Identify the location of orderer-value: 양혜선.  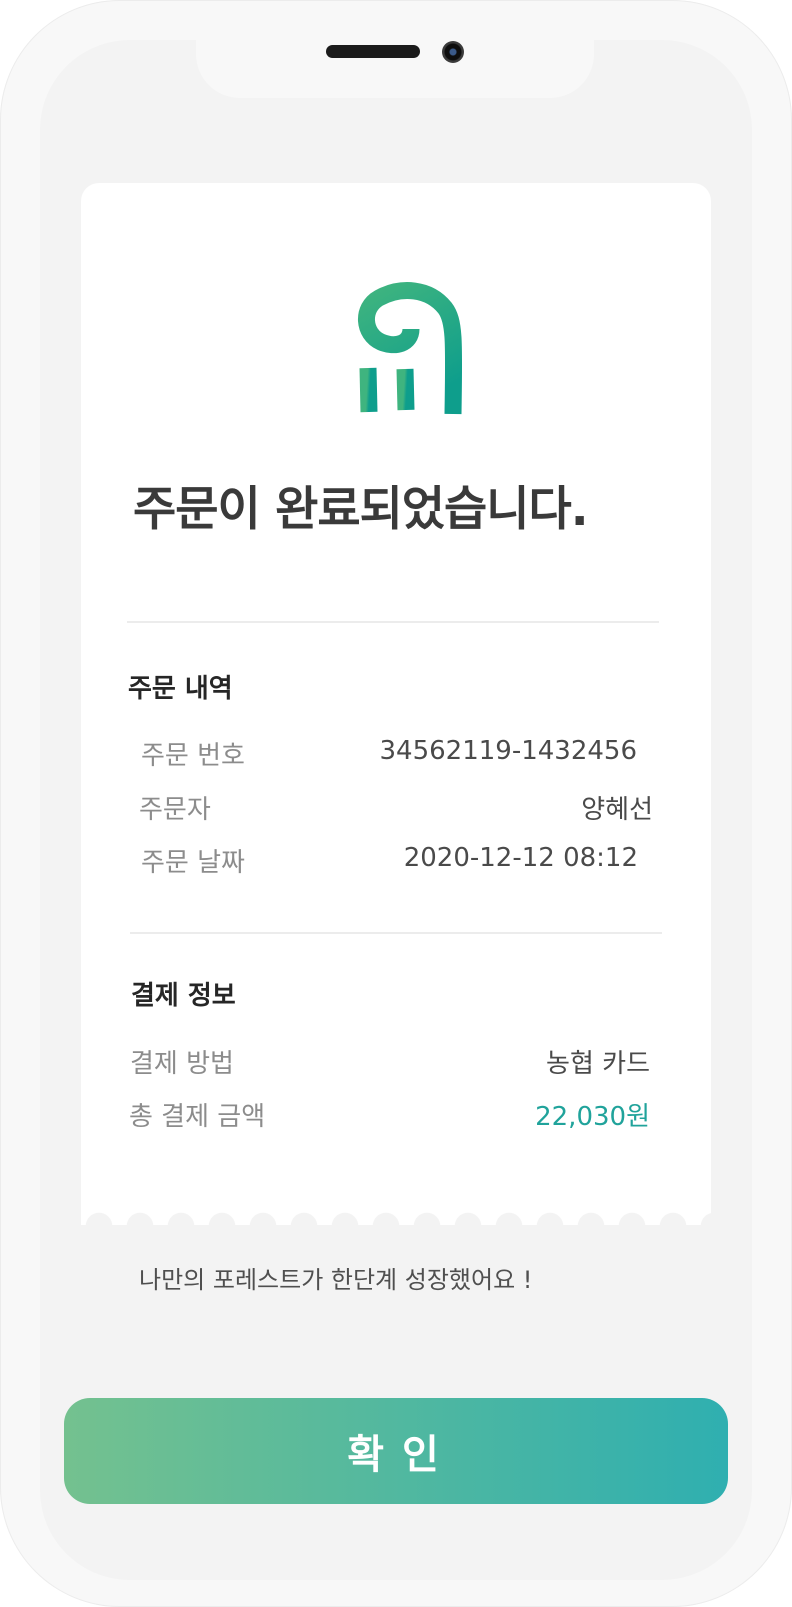
(617, 810).